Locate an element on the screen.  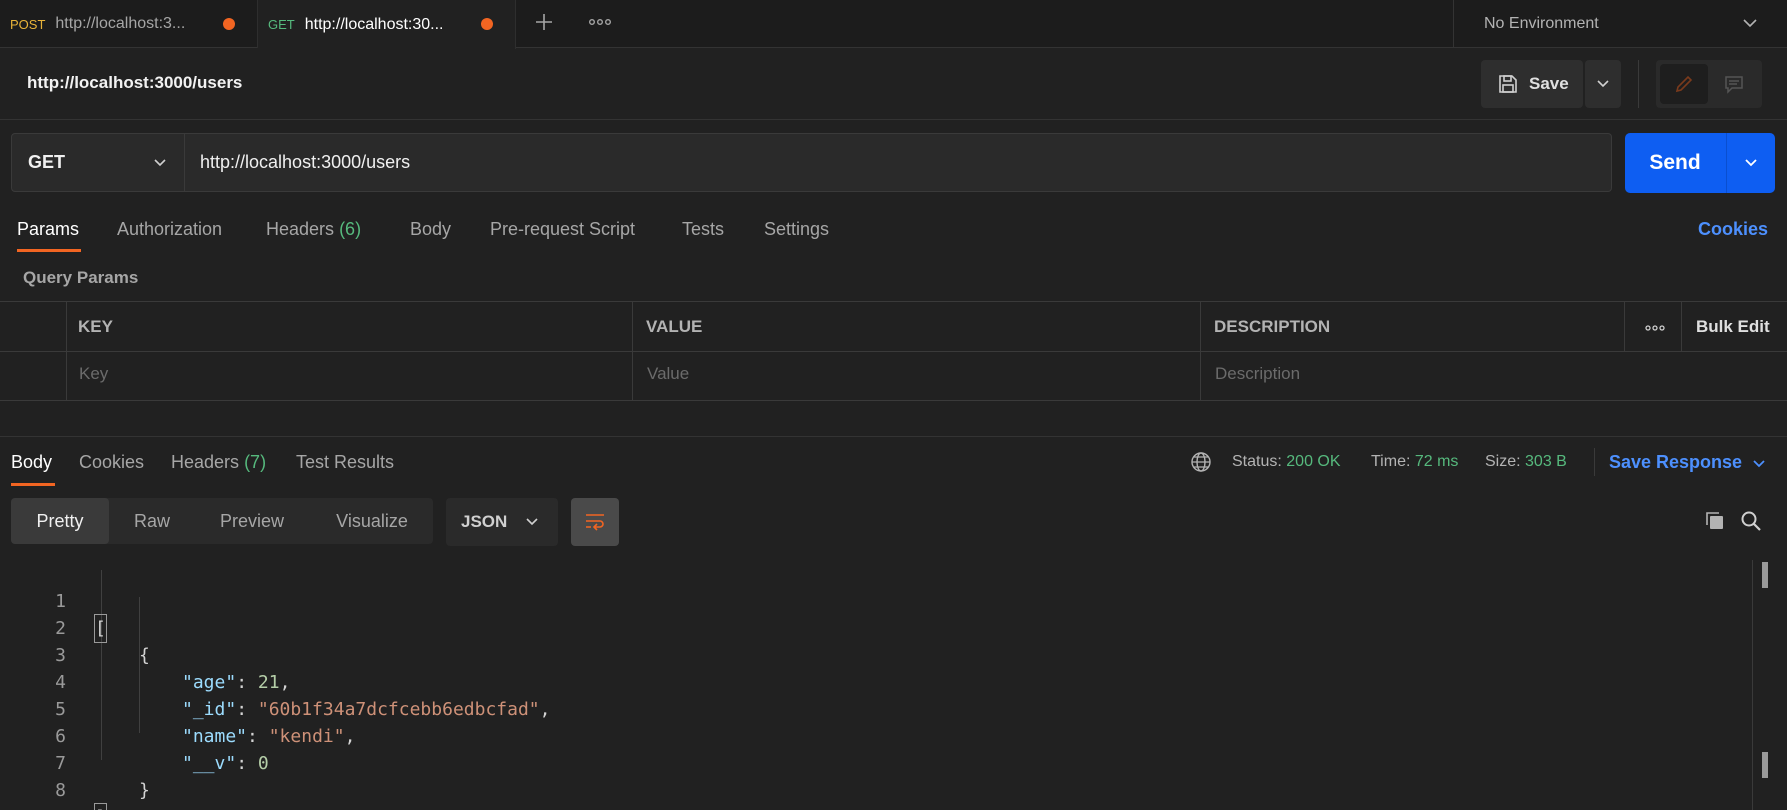
column-options-button is located at coordinates (1655, 328).